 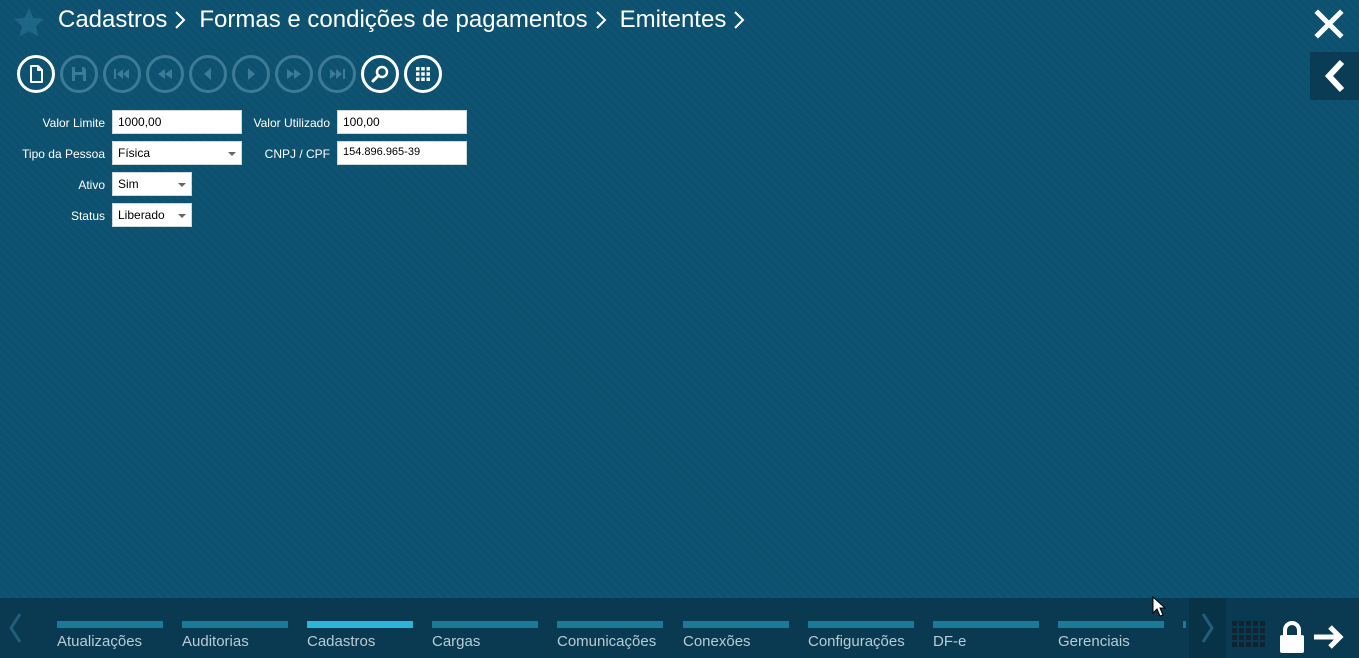 I want to click on ativo-select: Sim, so click(x=152, y=184).